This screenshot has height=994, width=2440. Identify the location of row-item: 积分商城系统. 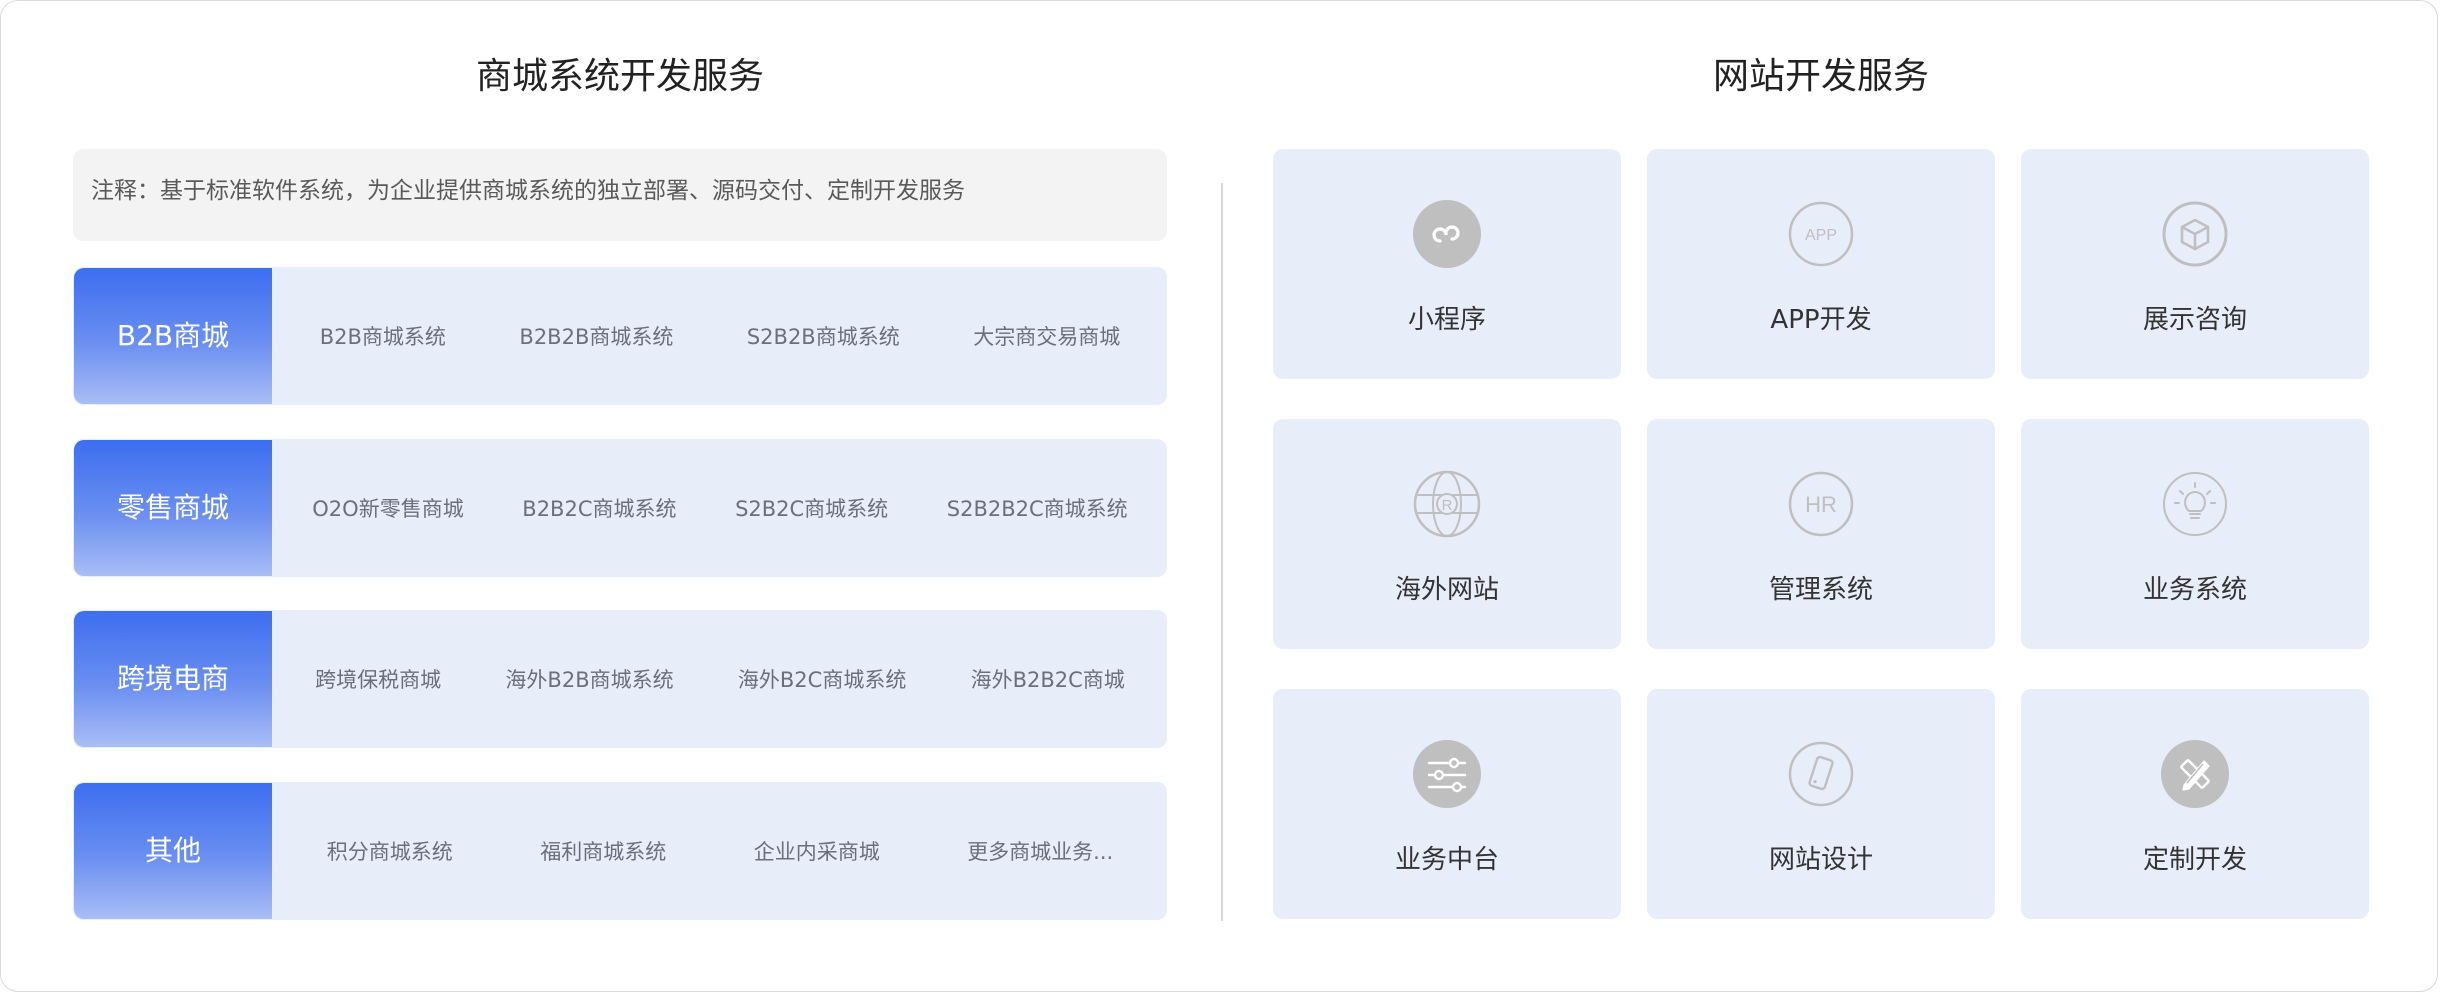
(390, 851).